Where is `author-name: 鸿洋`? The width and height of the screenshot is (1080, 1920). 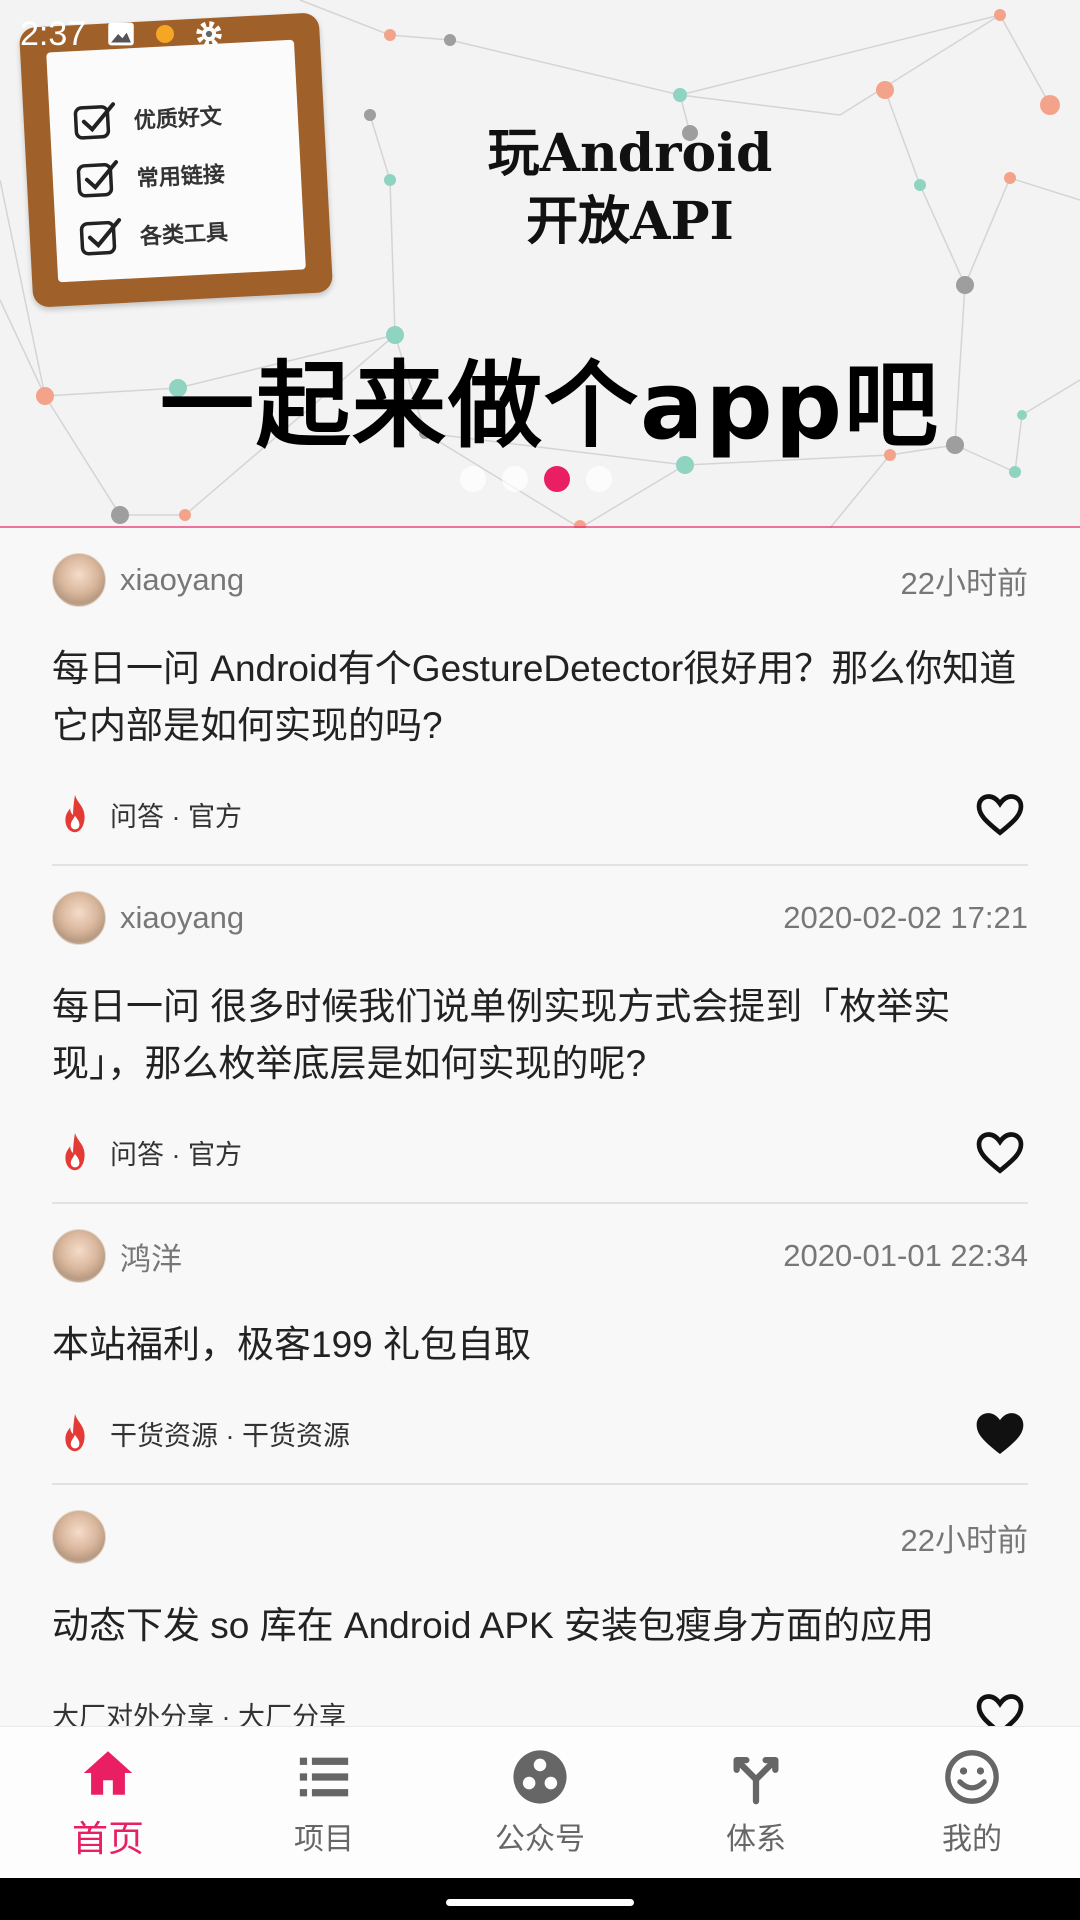 author-name: 鸿洋 is located at coordinates (151, 1256).